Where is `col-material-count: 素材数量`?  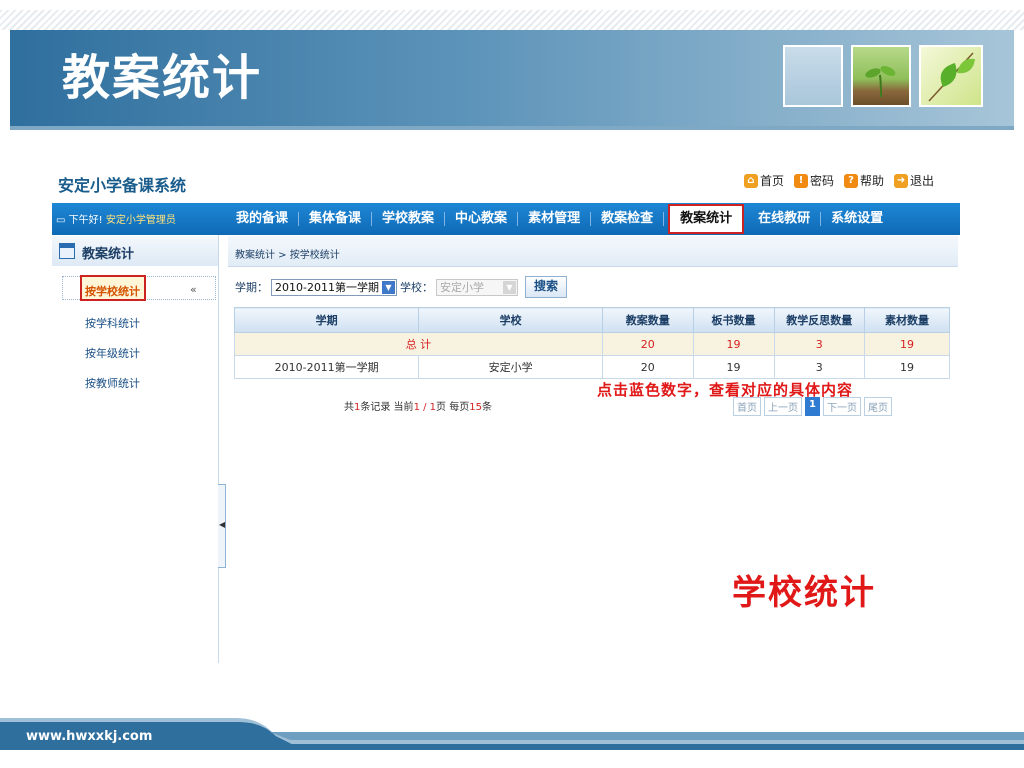
col-material-count: 素材数量 is located at coordinates (907, 320).